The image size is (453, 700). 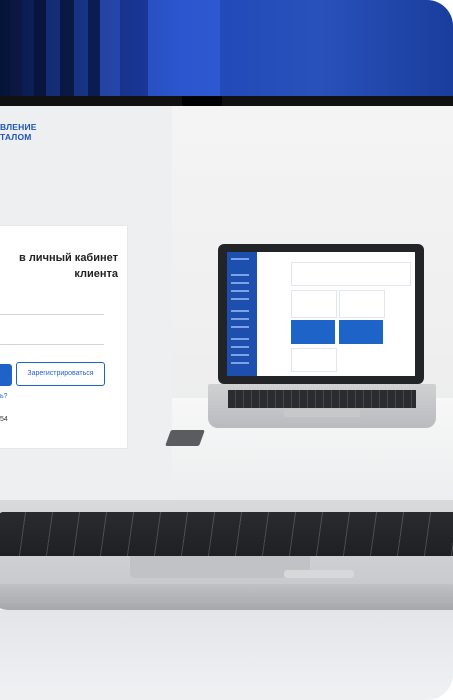 I want to click on blue-striped-background, so click(x=226, y=48).